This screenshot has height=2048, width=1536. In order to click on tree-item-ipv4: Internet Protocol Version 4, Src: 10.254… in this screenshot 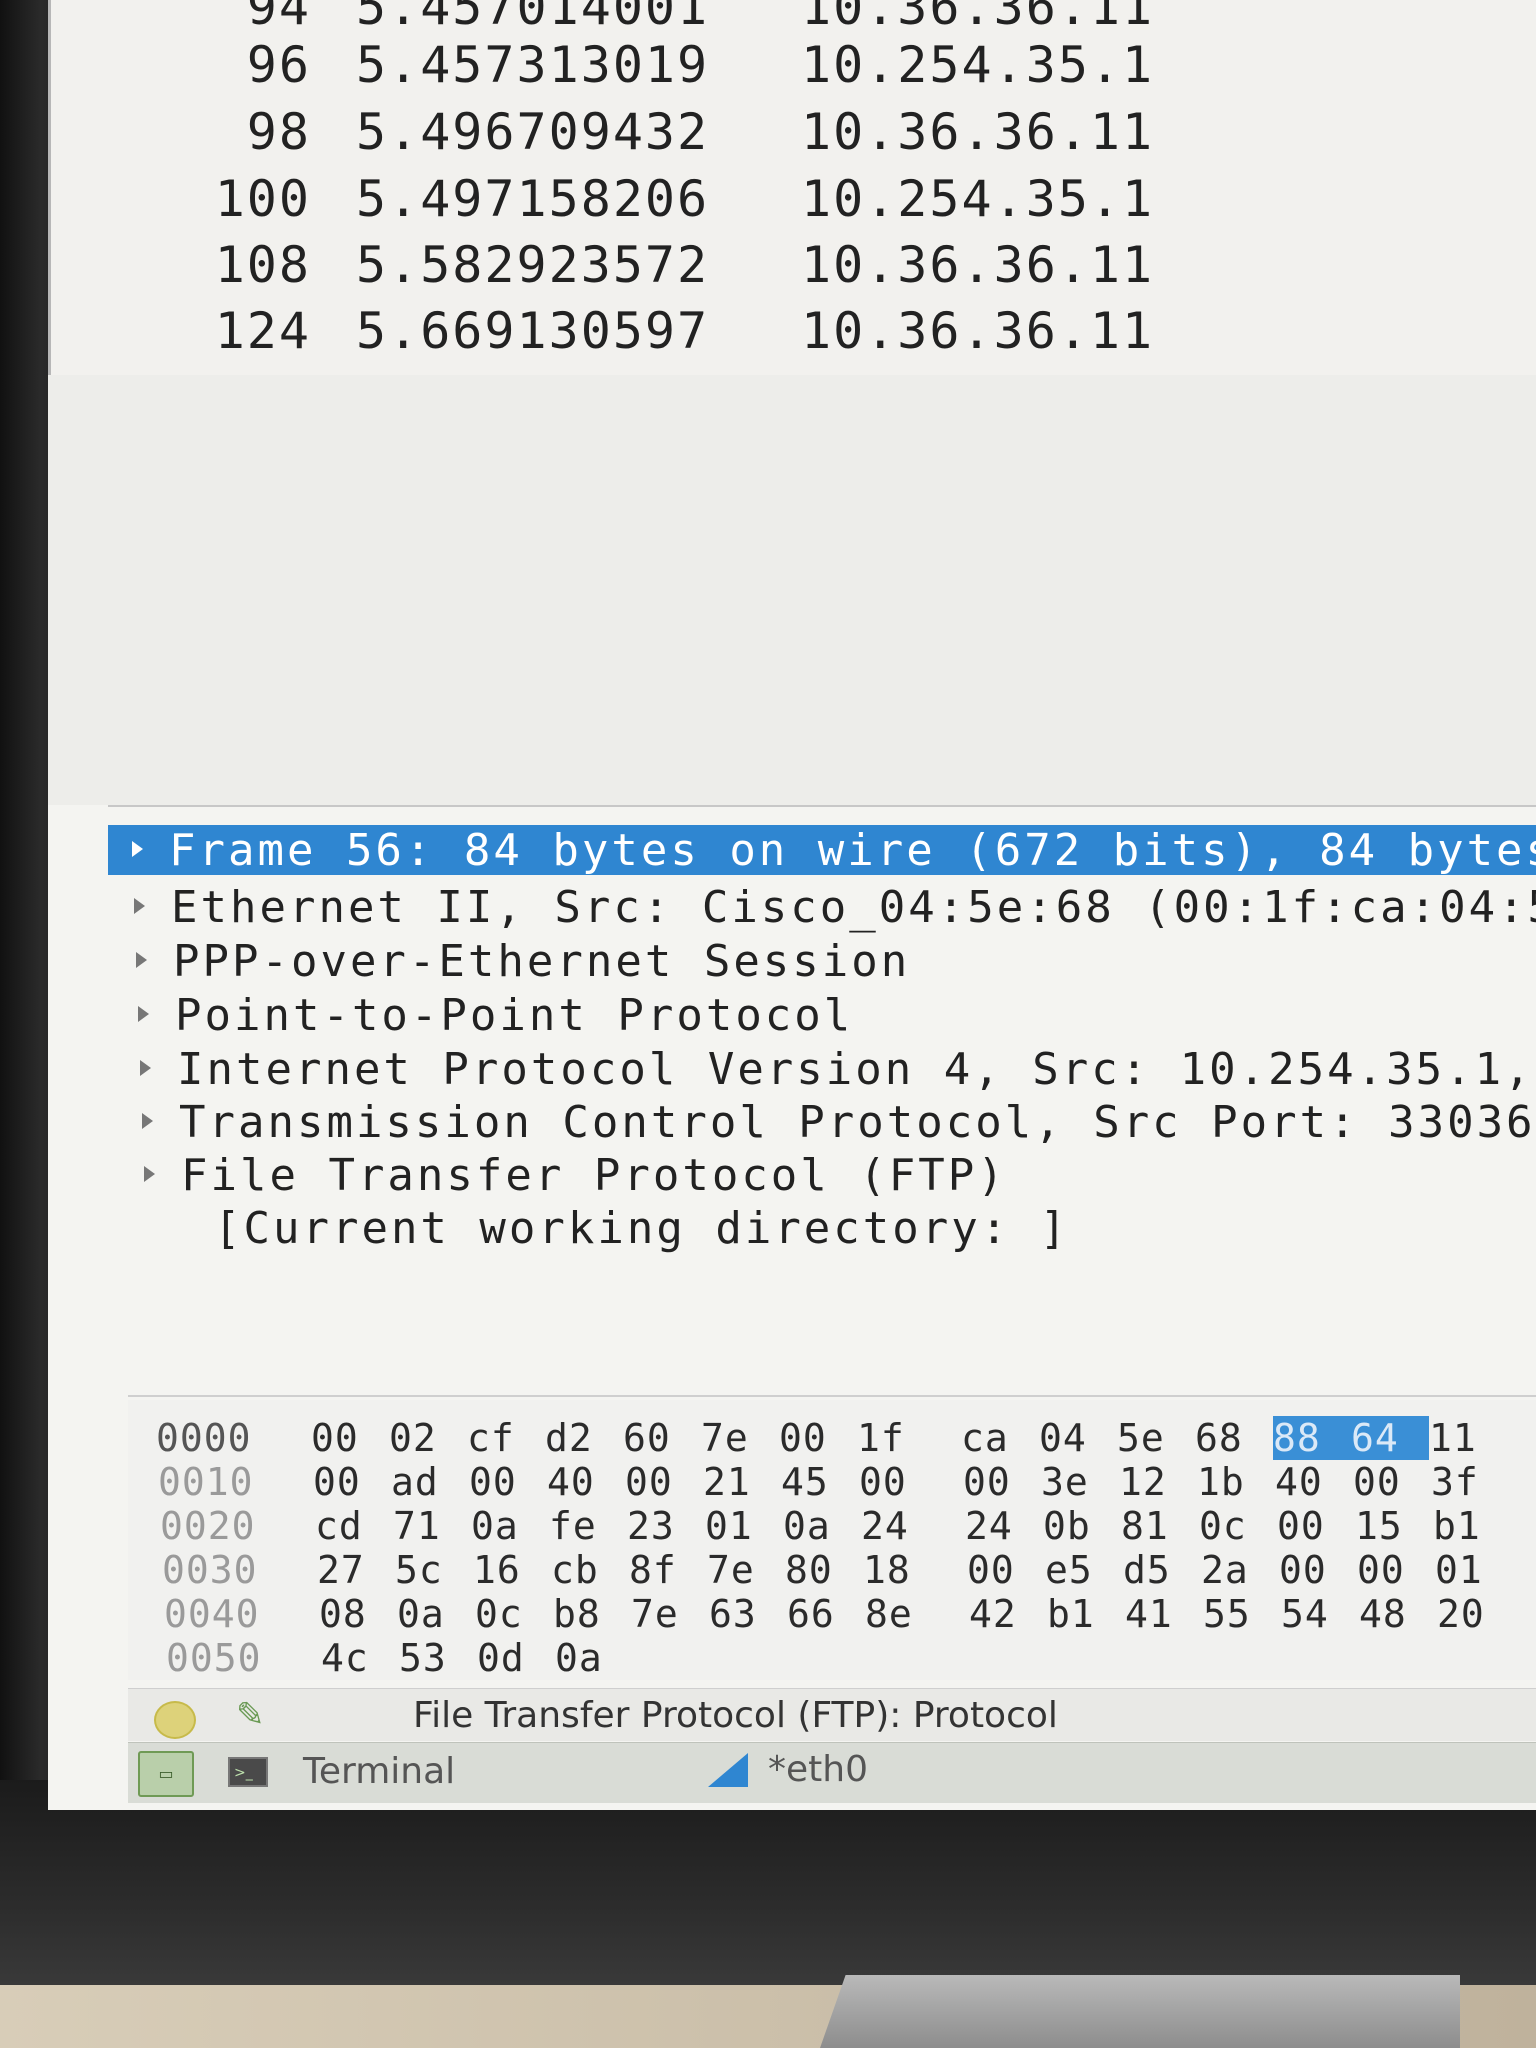, I will do `click(838, 1069)`.